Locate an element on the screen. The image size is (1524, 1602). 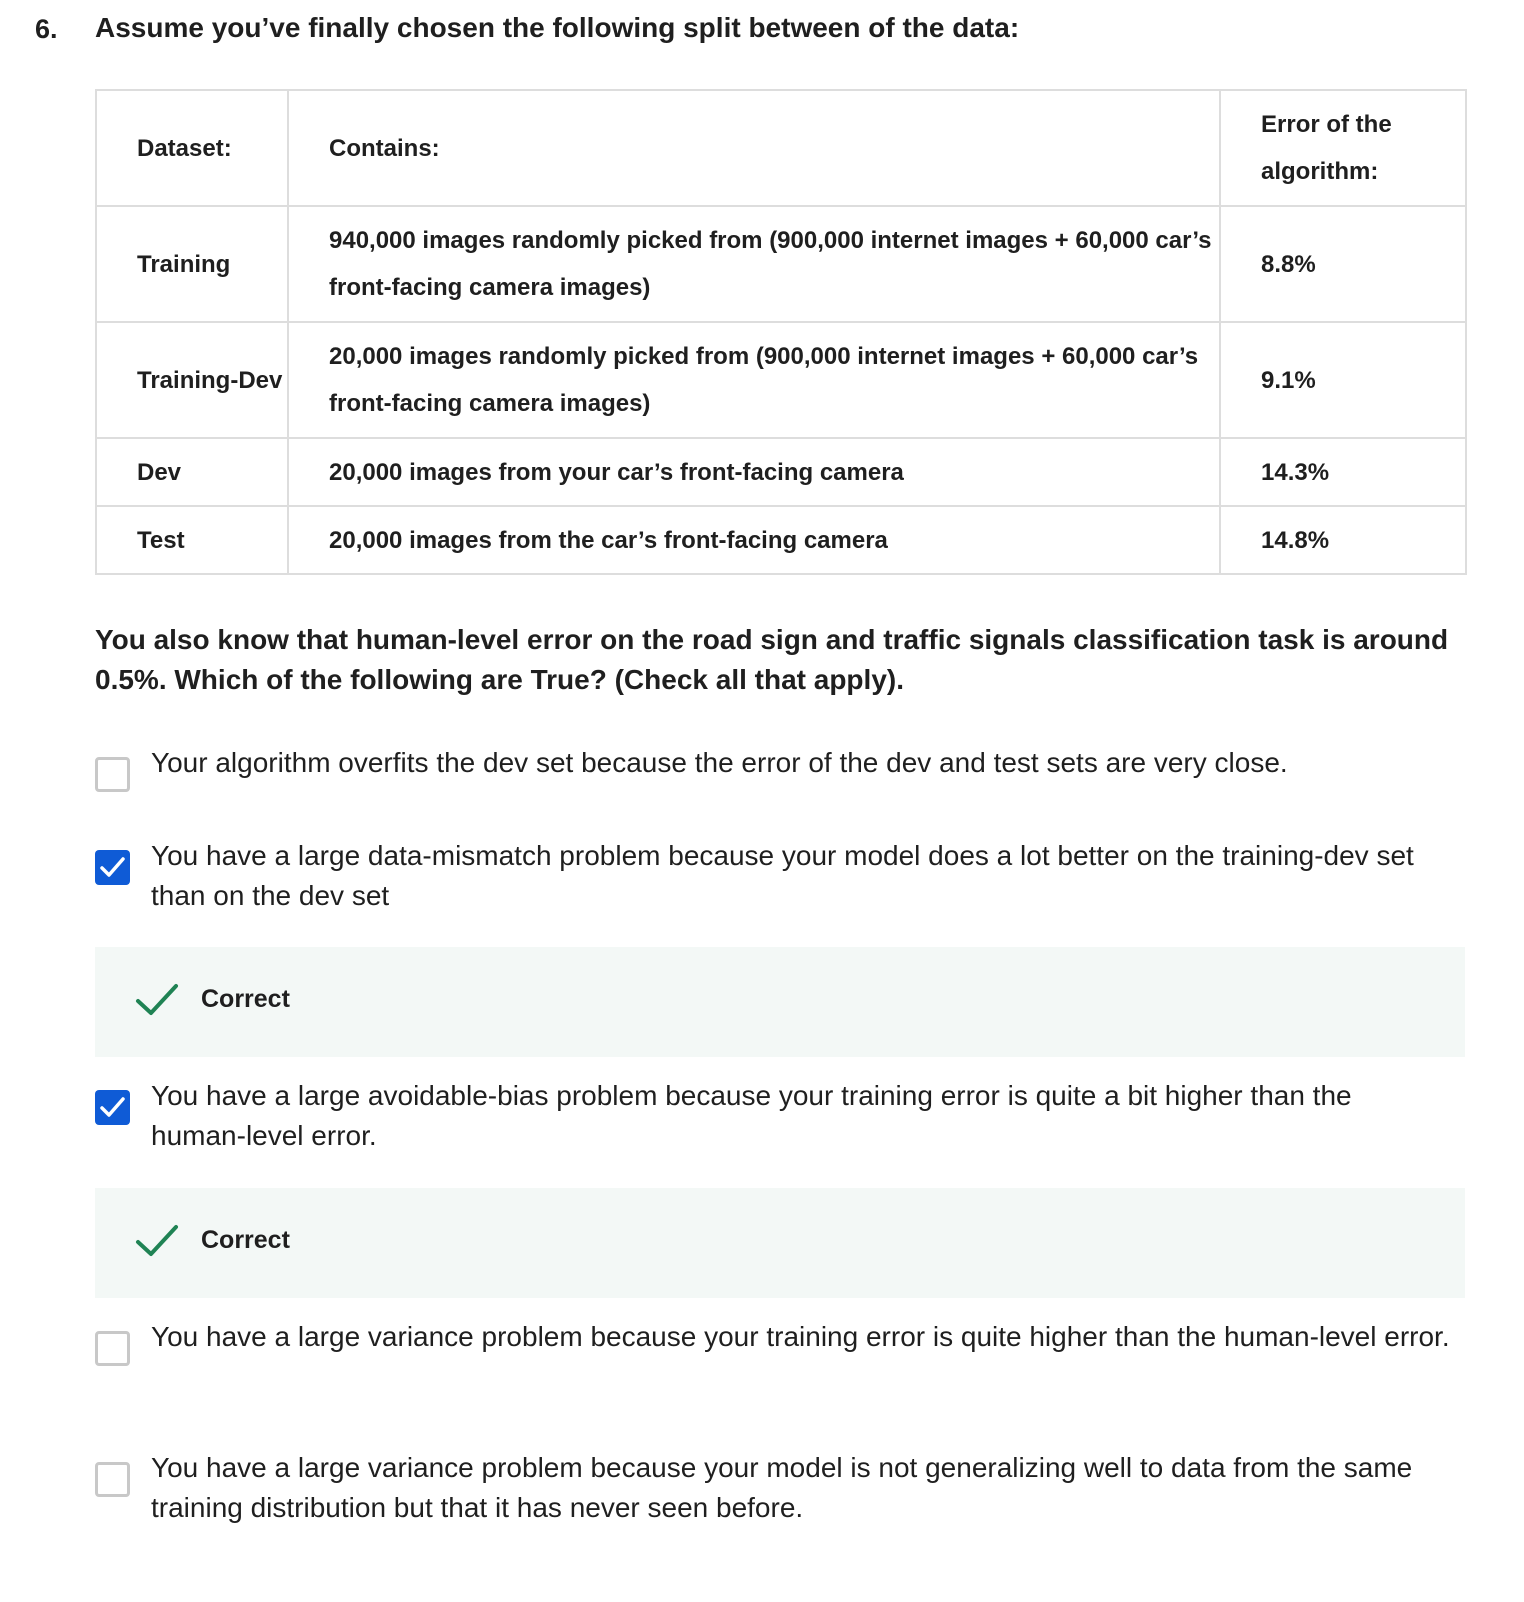
header-contains: Contains: is located at coordinates (754, 148).